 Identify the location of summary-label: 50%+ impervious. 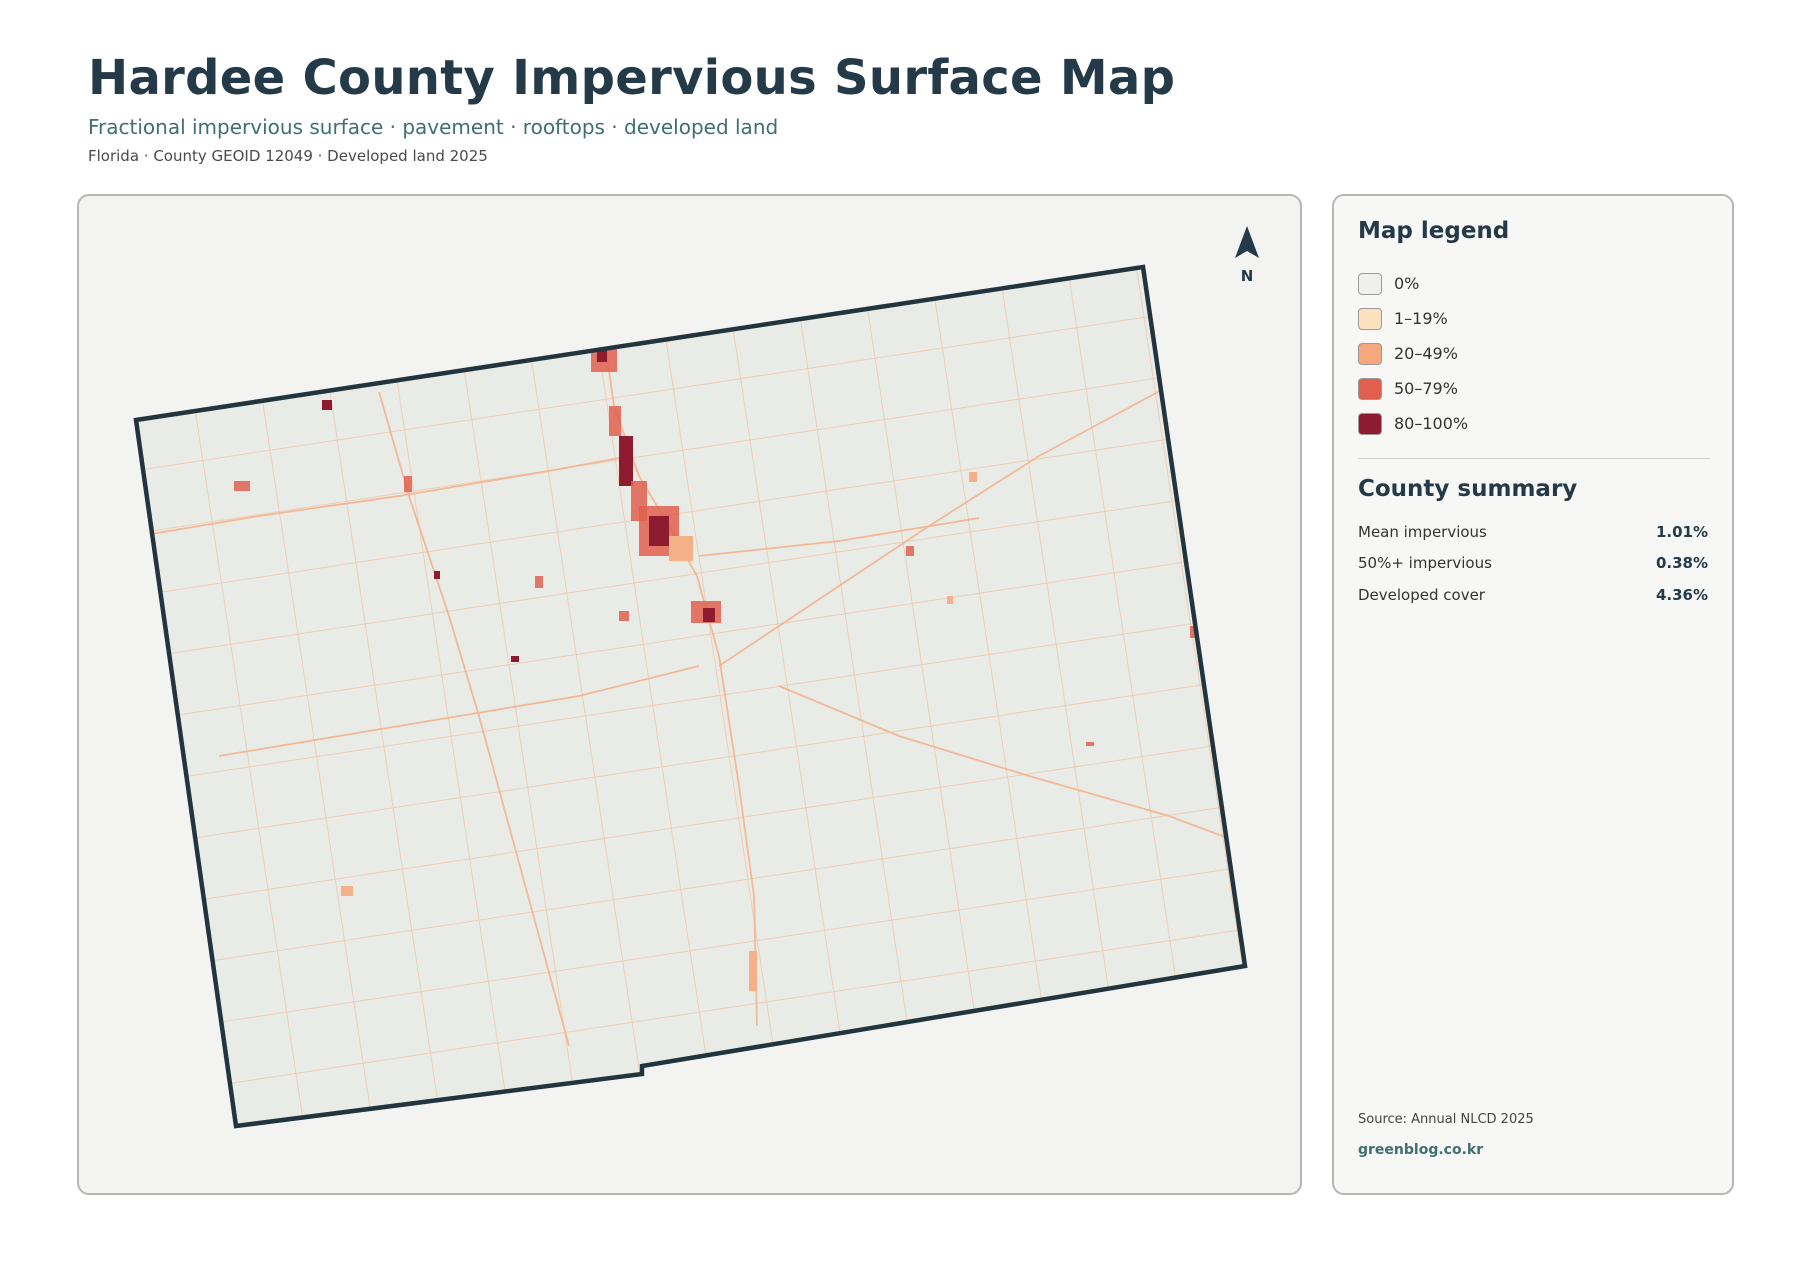
(1425, 563).